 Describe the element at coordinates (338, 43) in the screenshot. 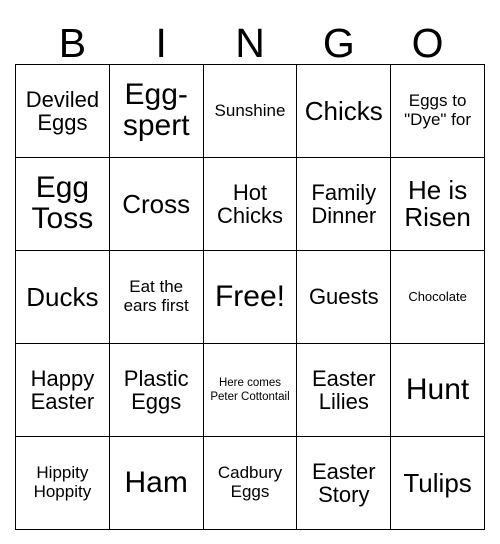

I see `header-letter-g: G` at that location.